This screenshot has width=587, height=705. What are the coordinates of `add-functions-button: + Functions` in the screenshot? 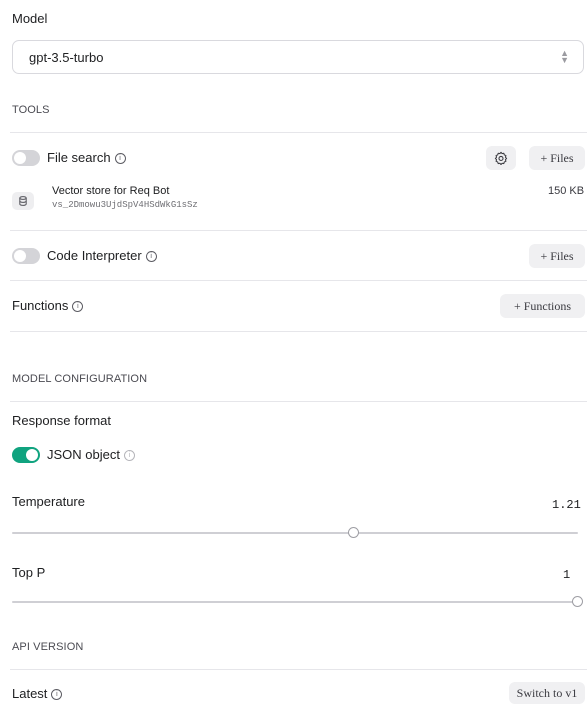 It's located at (542, 306).